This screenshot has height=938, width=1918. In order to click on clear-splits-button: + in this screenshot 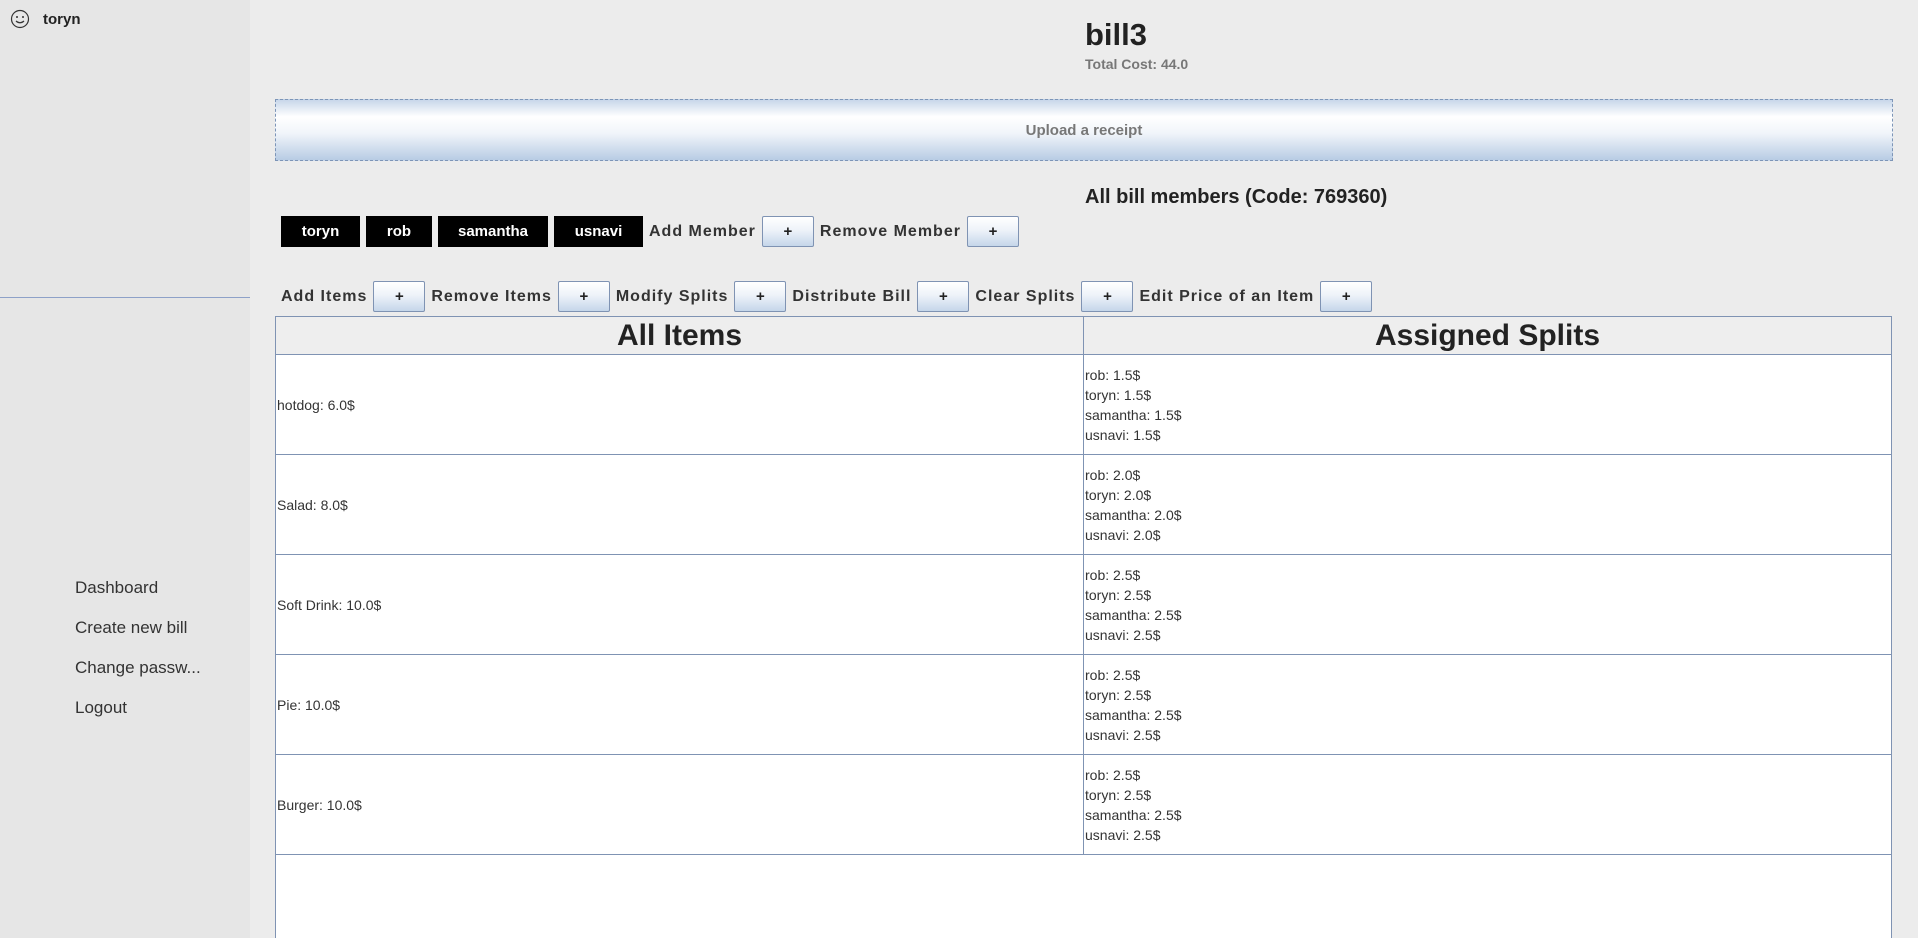, I will do `click(1107, 296)`.